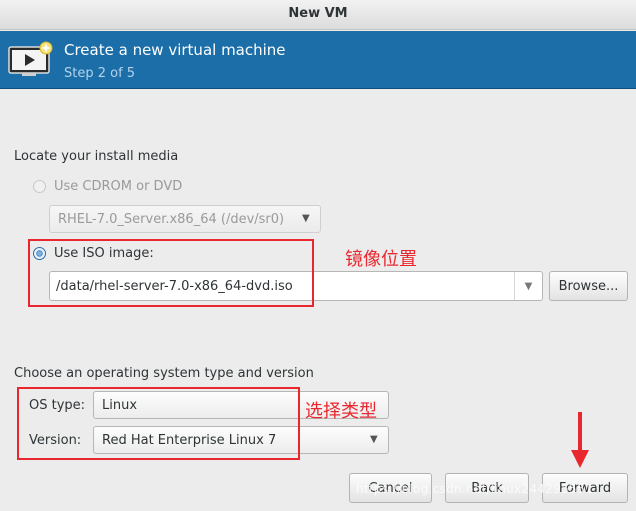 Image resolution: width=636 pixels, height=511 pixels. What do you see at coordinates (318, 60) in the screenshot?
I see `wizard-header-banner: Create a new virtual machine Step 2 of 5` at bounding box center [318, 60].